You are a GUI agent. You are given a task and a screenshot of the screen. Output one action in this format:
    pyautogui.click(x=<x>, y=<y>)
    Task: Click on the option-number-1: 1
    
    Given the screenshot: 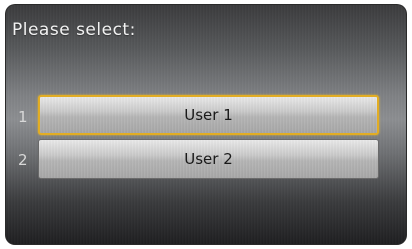 What is the action you would take?
    pyautogui.click(x=23, y=117)
    